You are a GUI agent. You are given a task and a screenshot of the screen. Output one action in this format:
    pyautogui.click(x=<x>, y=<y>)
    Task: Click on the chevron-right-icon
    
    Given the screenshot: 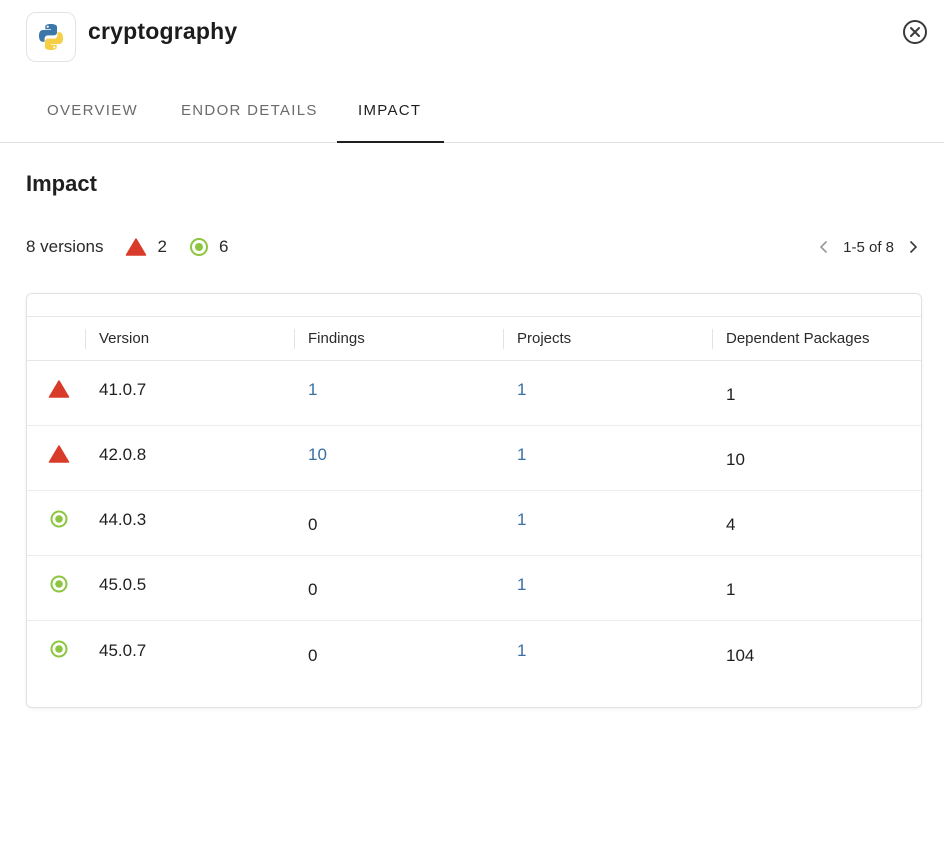 What is the action you would take?
    pyautogui.click(x=913, y=247)
    